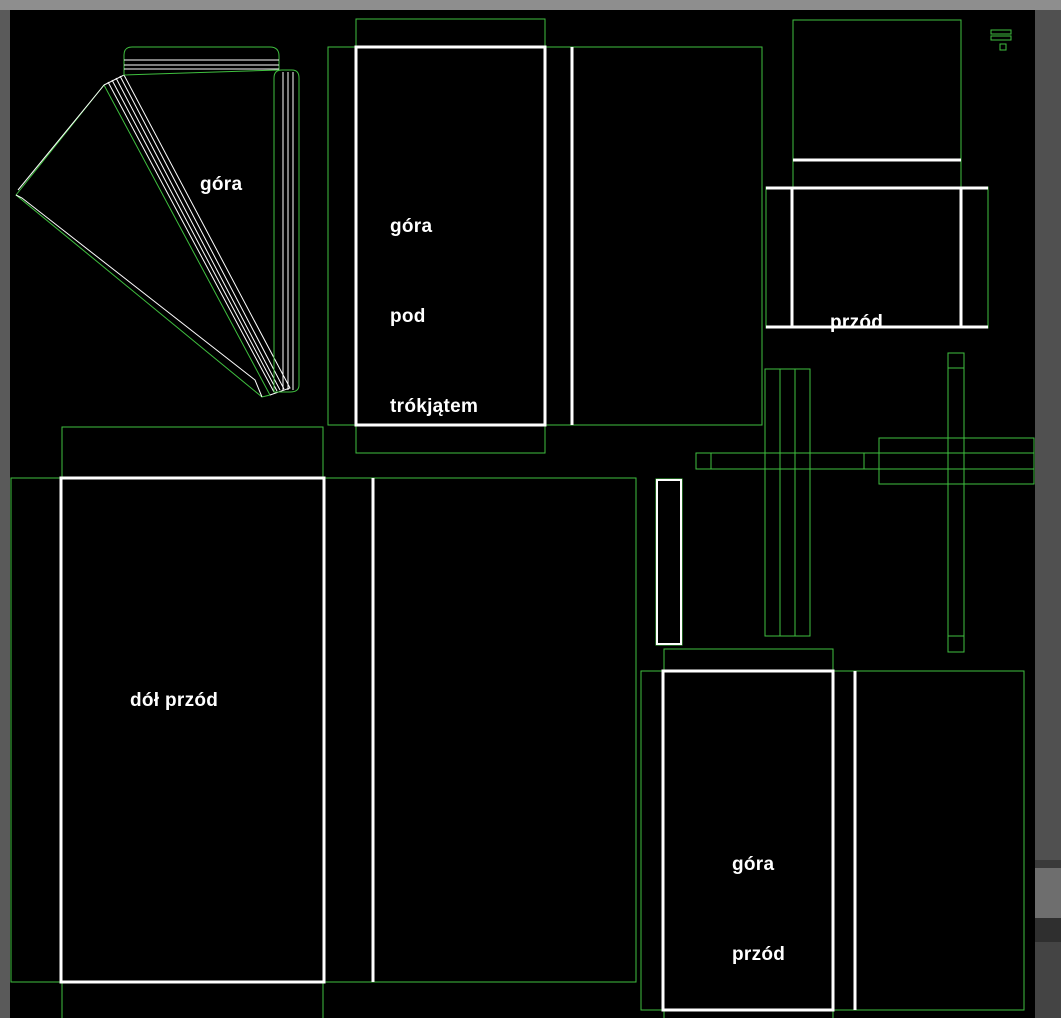 The width and height of the screenshot is (1061, 1018). Describe the element at coordinates (669, 562) in the screenshot. I see `uv-island-strip` at that location.